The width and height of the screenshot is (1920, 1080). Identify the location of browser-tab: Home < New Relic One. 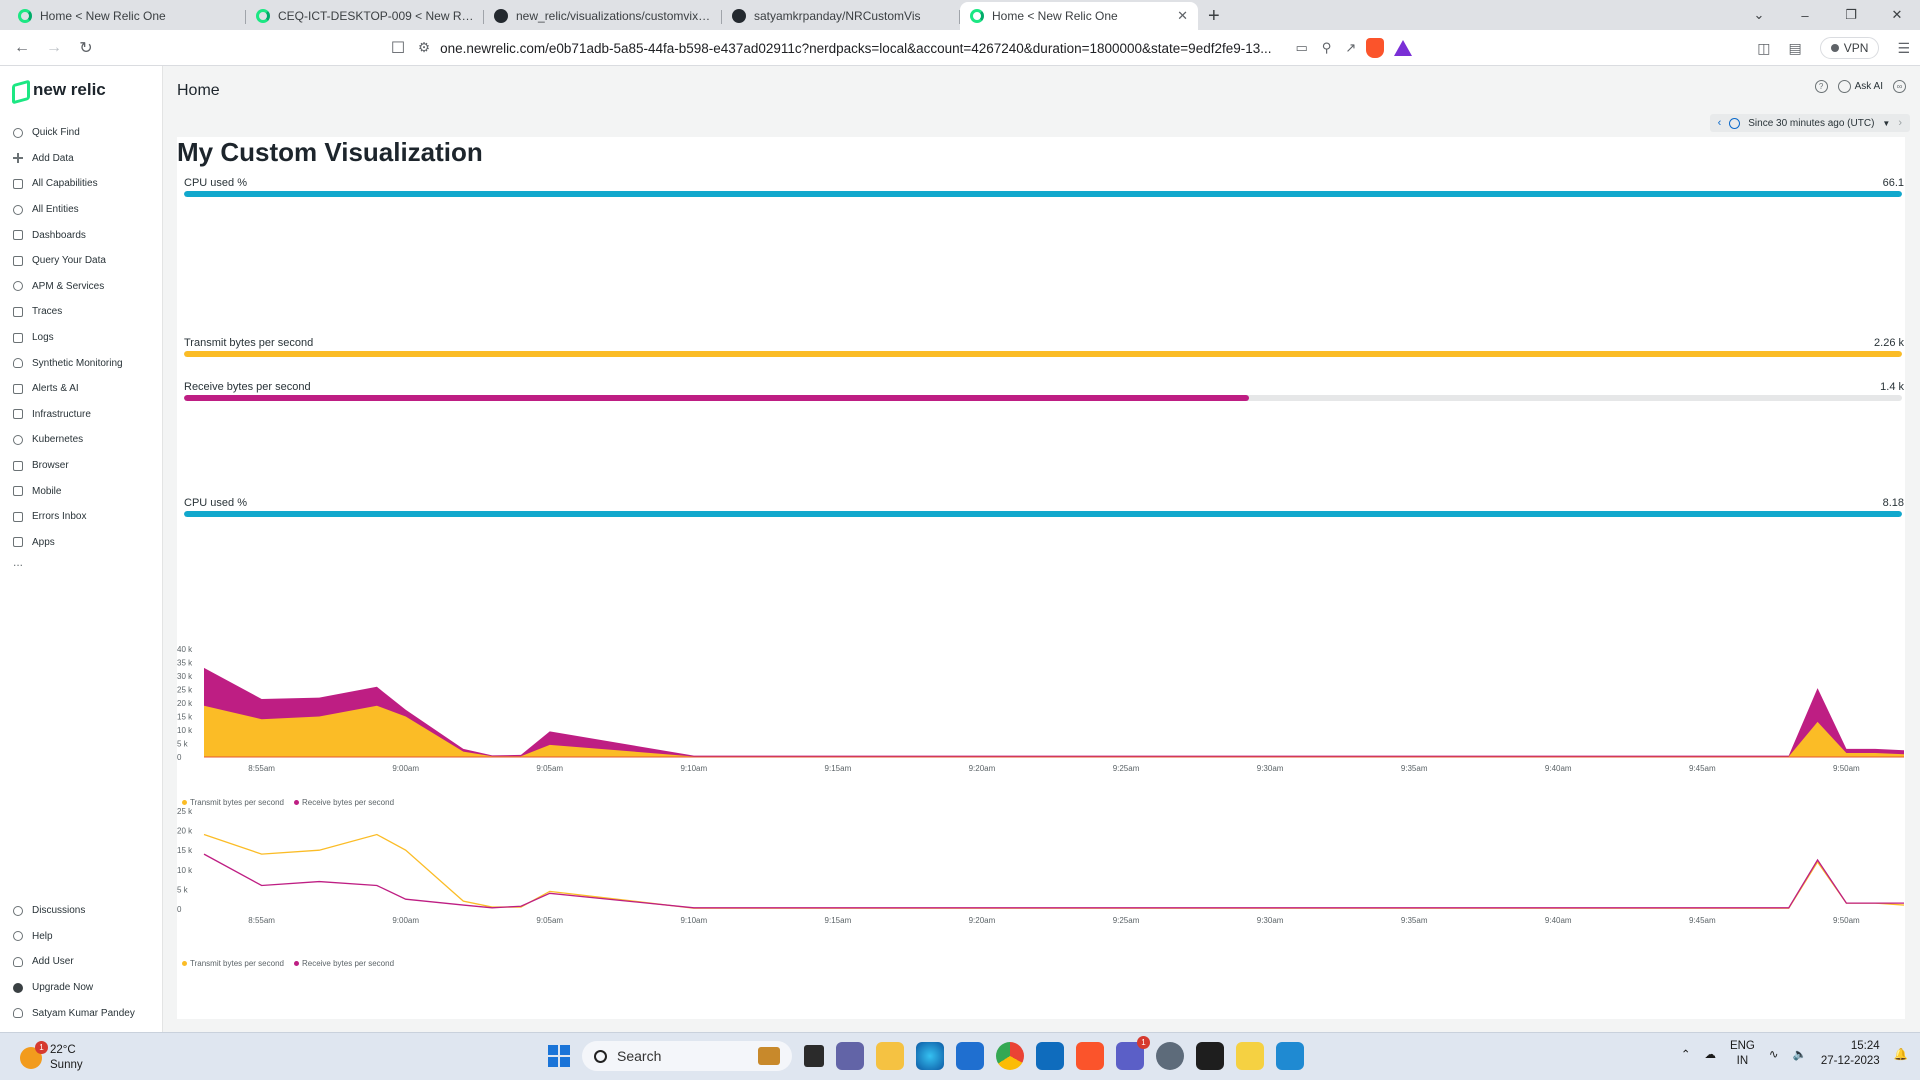
(127, 16).